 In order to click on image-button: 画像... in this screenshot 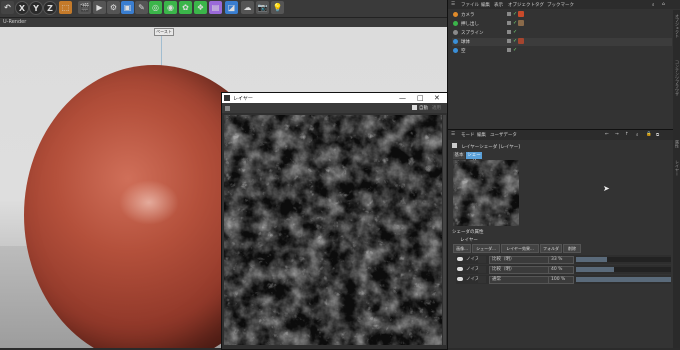, I will do `click(462, 248)`.